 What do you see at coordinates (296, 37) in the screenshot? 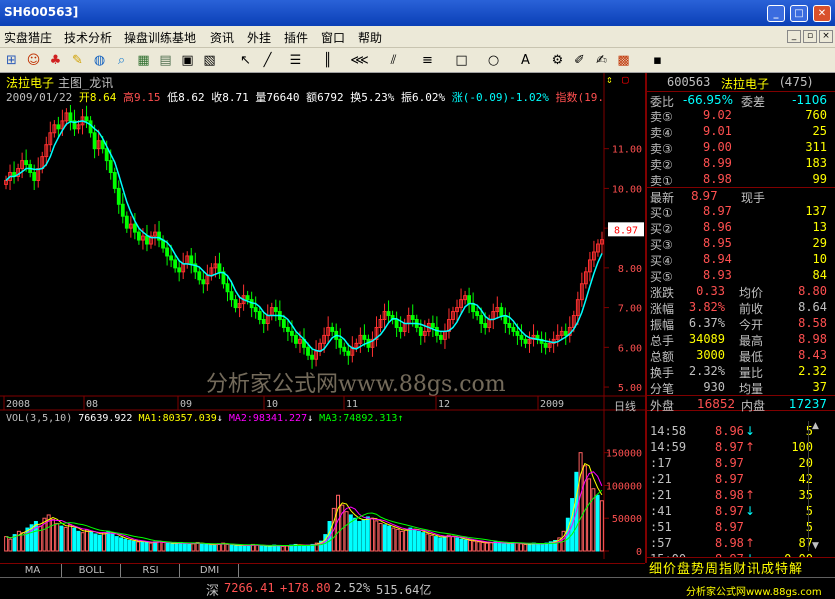
I see `menu-chajian: 插件` at bounding box center [296, 37].